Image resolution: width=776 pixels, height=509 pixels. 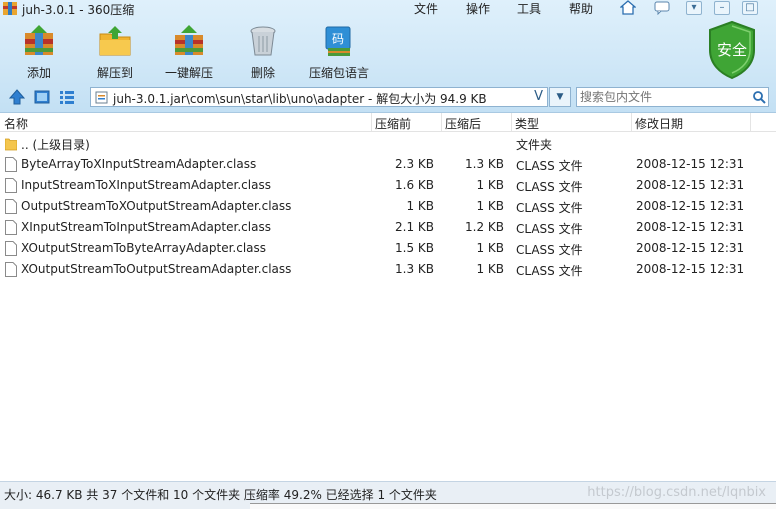 I want to click on file-name: XInputStreamToInputStreamAdapter.class, so click(x=146, y=227).